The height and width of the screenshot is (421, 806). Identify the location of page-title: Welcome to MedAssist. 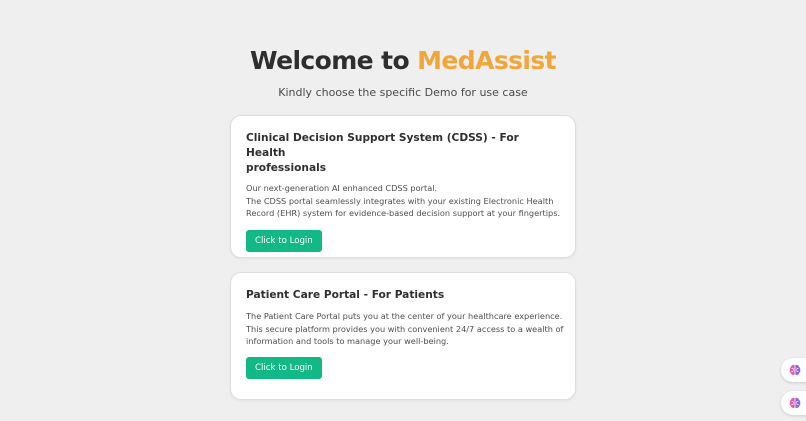
(403, 61).